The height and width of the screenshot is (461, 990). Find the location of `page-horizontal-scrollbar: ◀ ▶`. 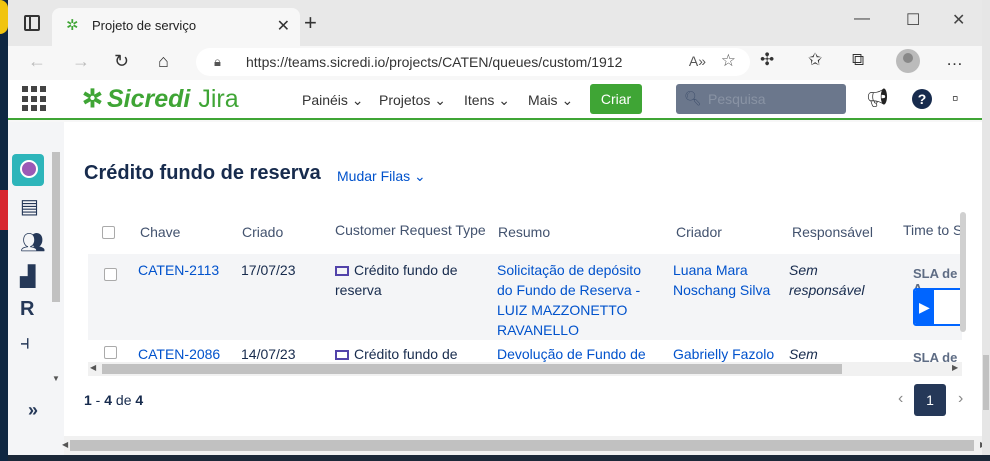

page-horizontal-scrollbar: ◀ ▶ is located at coordinates (525, 445).